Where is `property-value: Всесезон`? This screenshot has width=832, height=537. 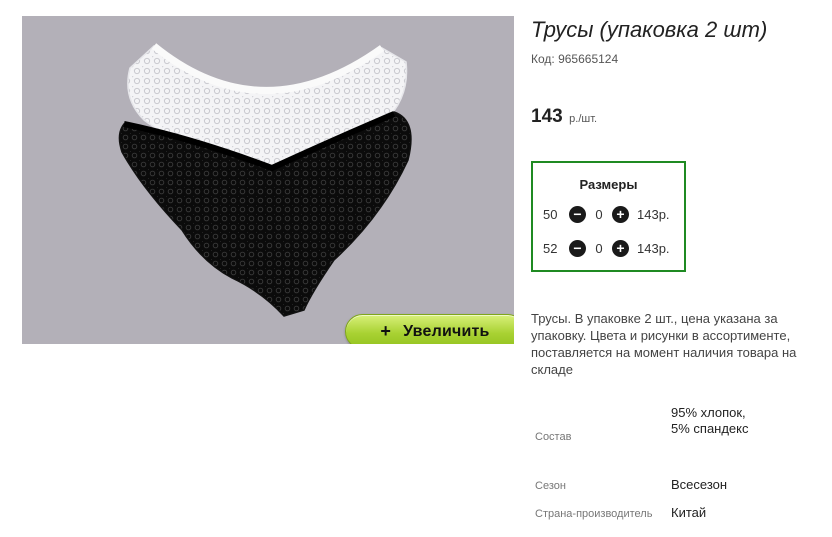
property-value: Всесезон is located at coordinates (699, 484).